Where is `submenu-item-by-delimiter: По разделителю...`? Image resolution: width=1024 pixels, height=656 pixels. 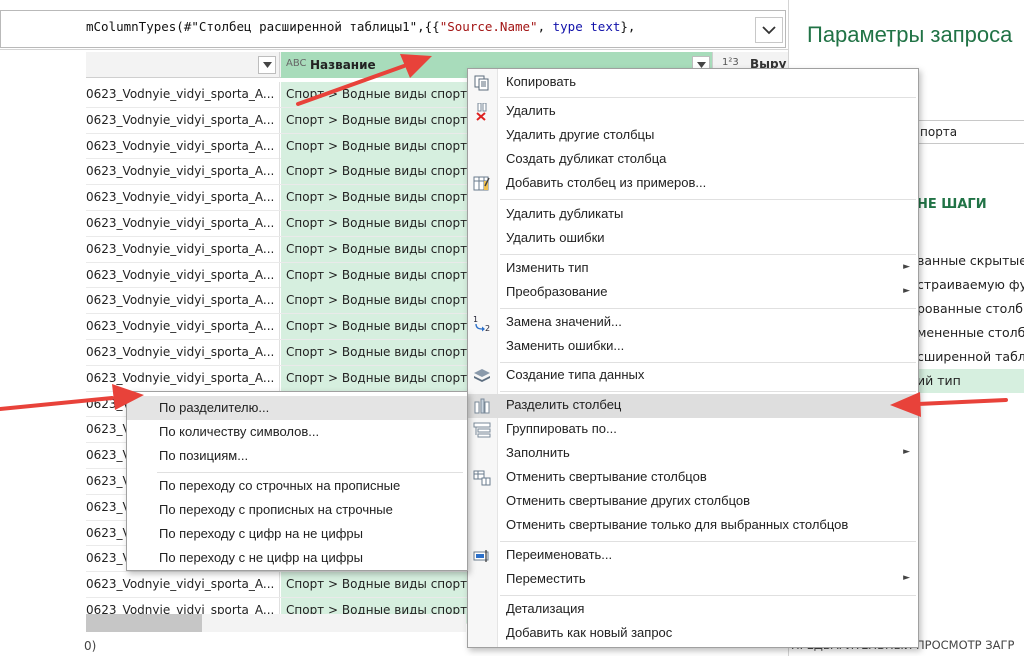 submenu-item-by-delimiter: По разделителю... is located at coordinates (297, 408).